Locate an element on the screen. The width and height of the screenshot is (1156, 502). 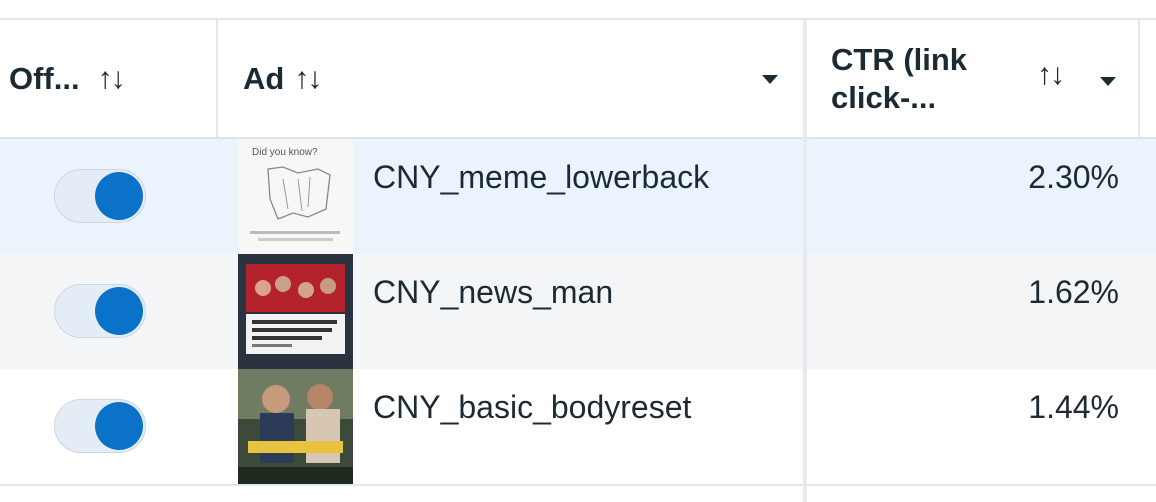
row-ctr-cell-bg is located at coordinates (981, 196).